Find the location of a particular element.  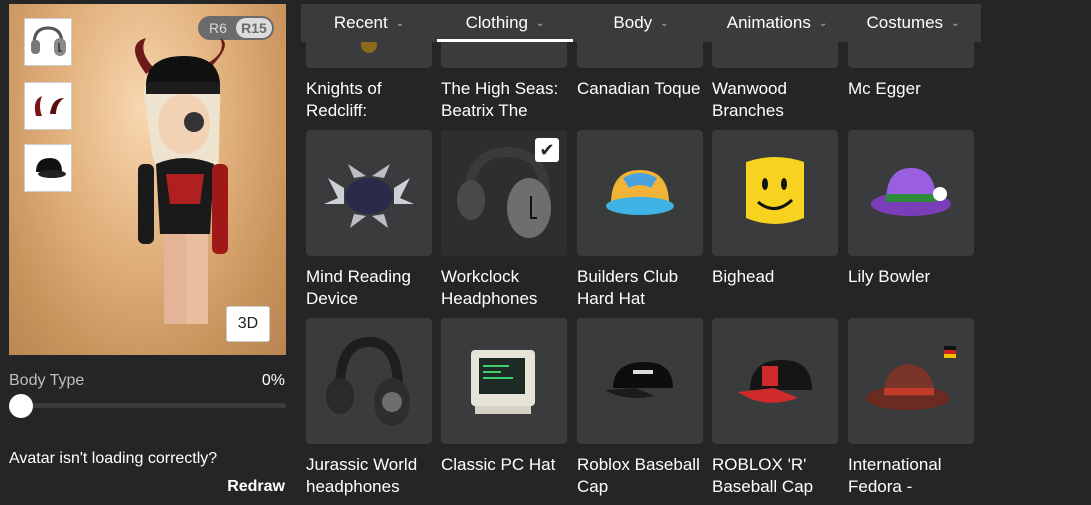

item-name: Workclock Headphones is located at coordinates (489, 287).